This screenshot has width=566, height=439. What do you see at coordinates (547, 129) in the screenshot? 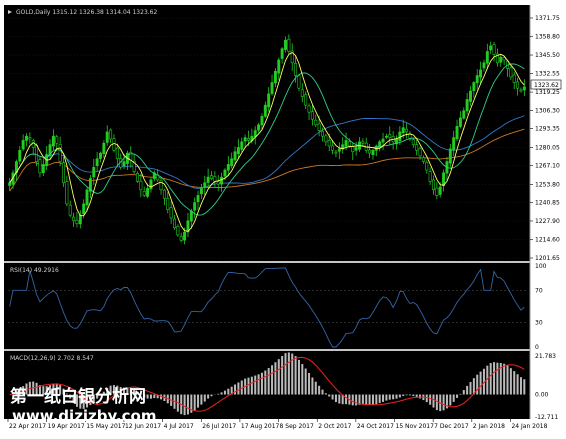
I see `price-axis-label: 1293.35` at bounding box center [547, 129].